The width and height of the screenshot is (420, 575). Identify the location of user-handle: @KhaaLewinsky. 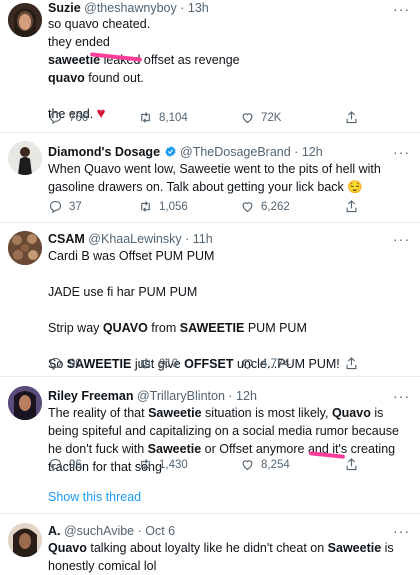
(134, 239).